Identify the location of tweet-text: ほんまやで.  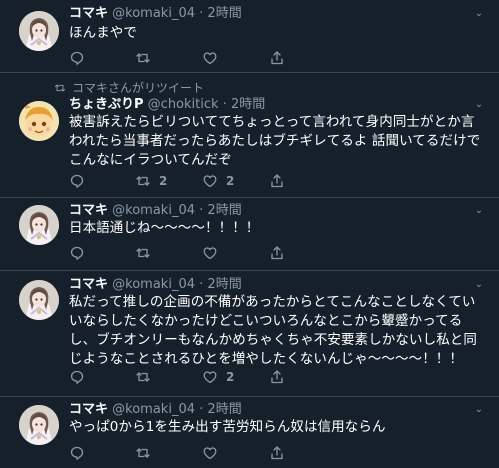
(103, 33).